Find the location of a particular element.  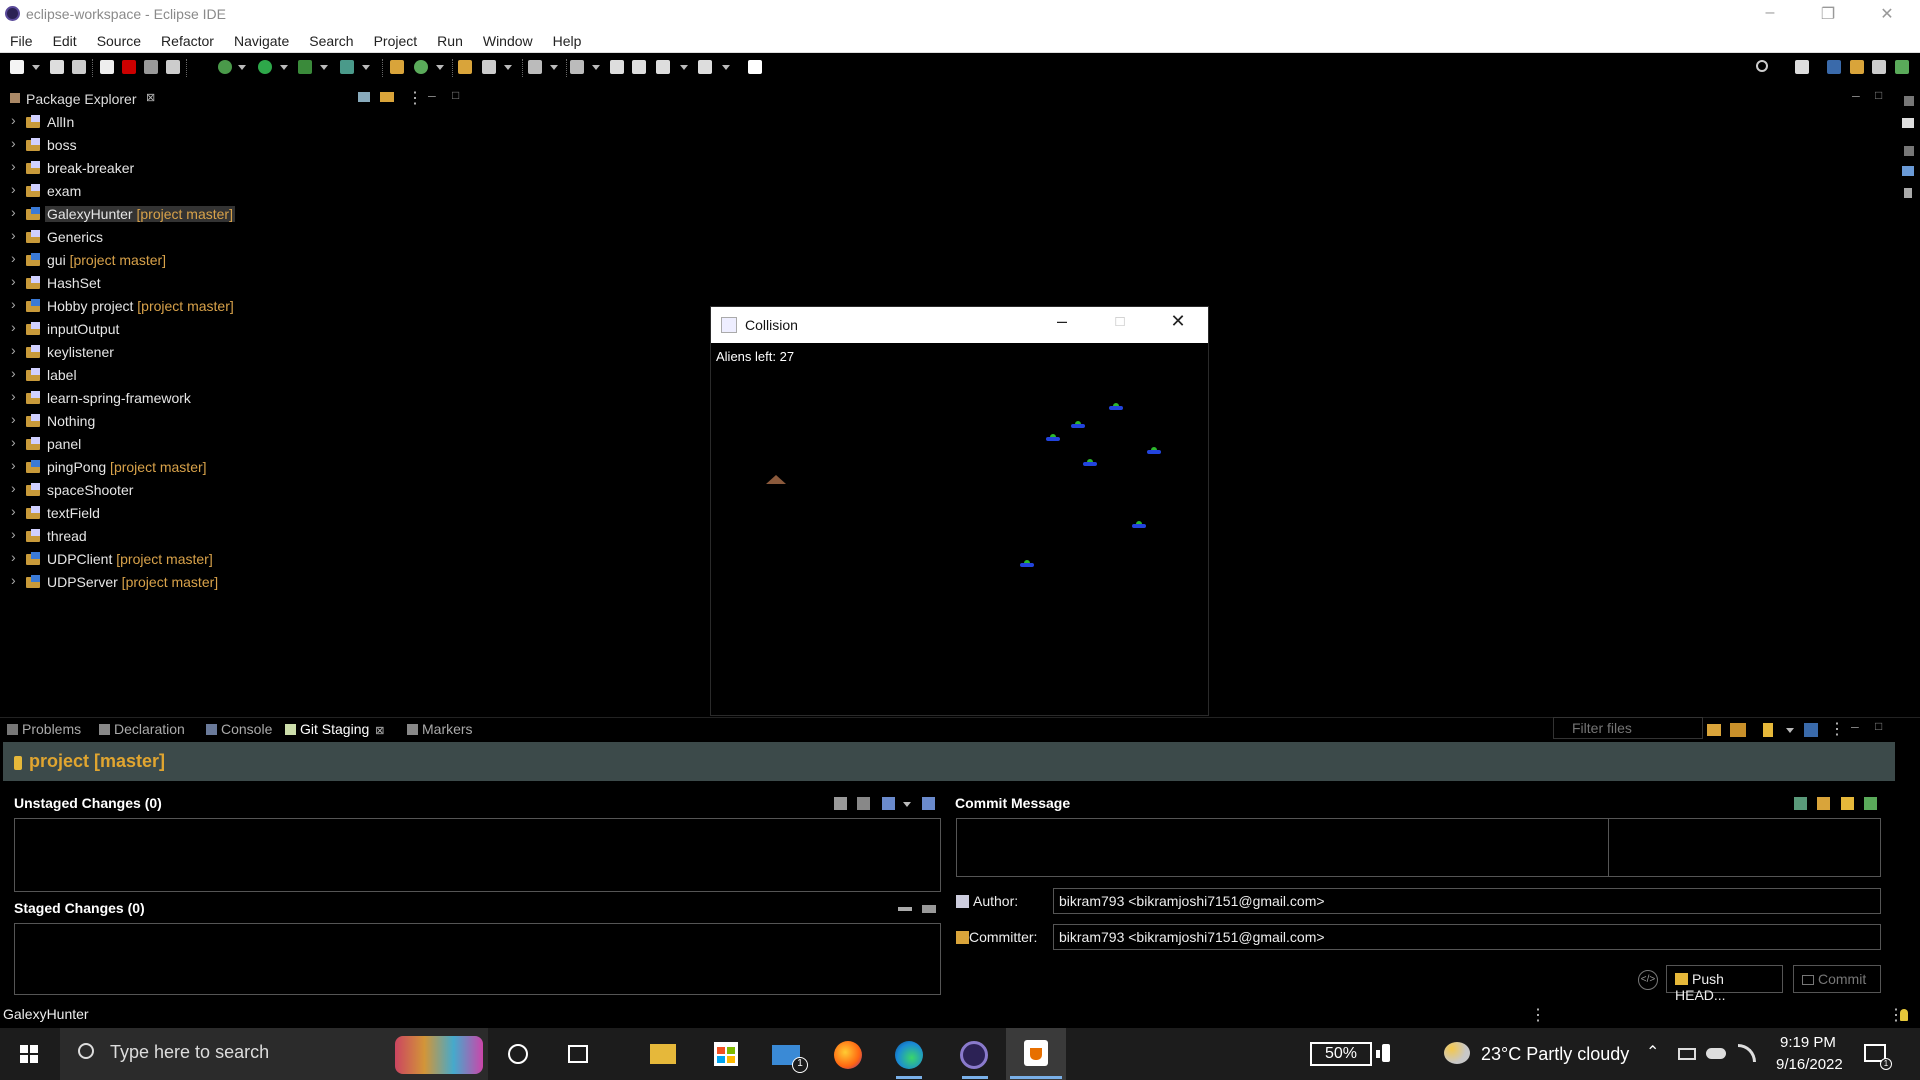

open-perspective-icon is located at coordinates (173, 67).